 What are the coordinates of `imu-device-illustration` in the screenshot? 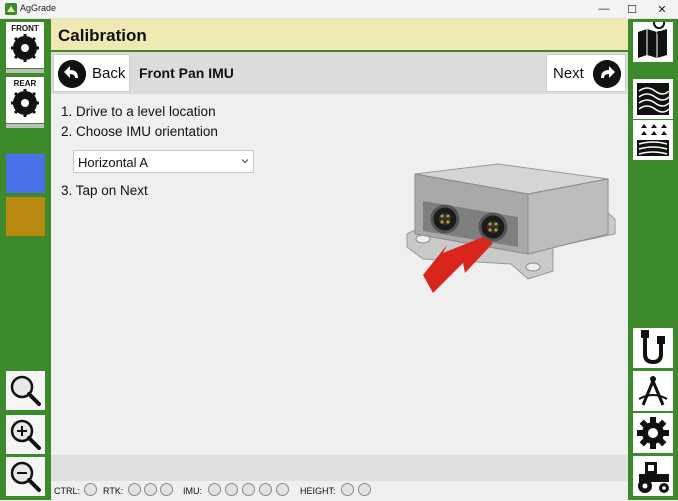 It's located at (511, 228).